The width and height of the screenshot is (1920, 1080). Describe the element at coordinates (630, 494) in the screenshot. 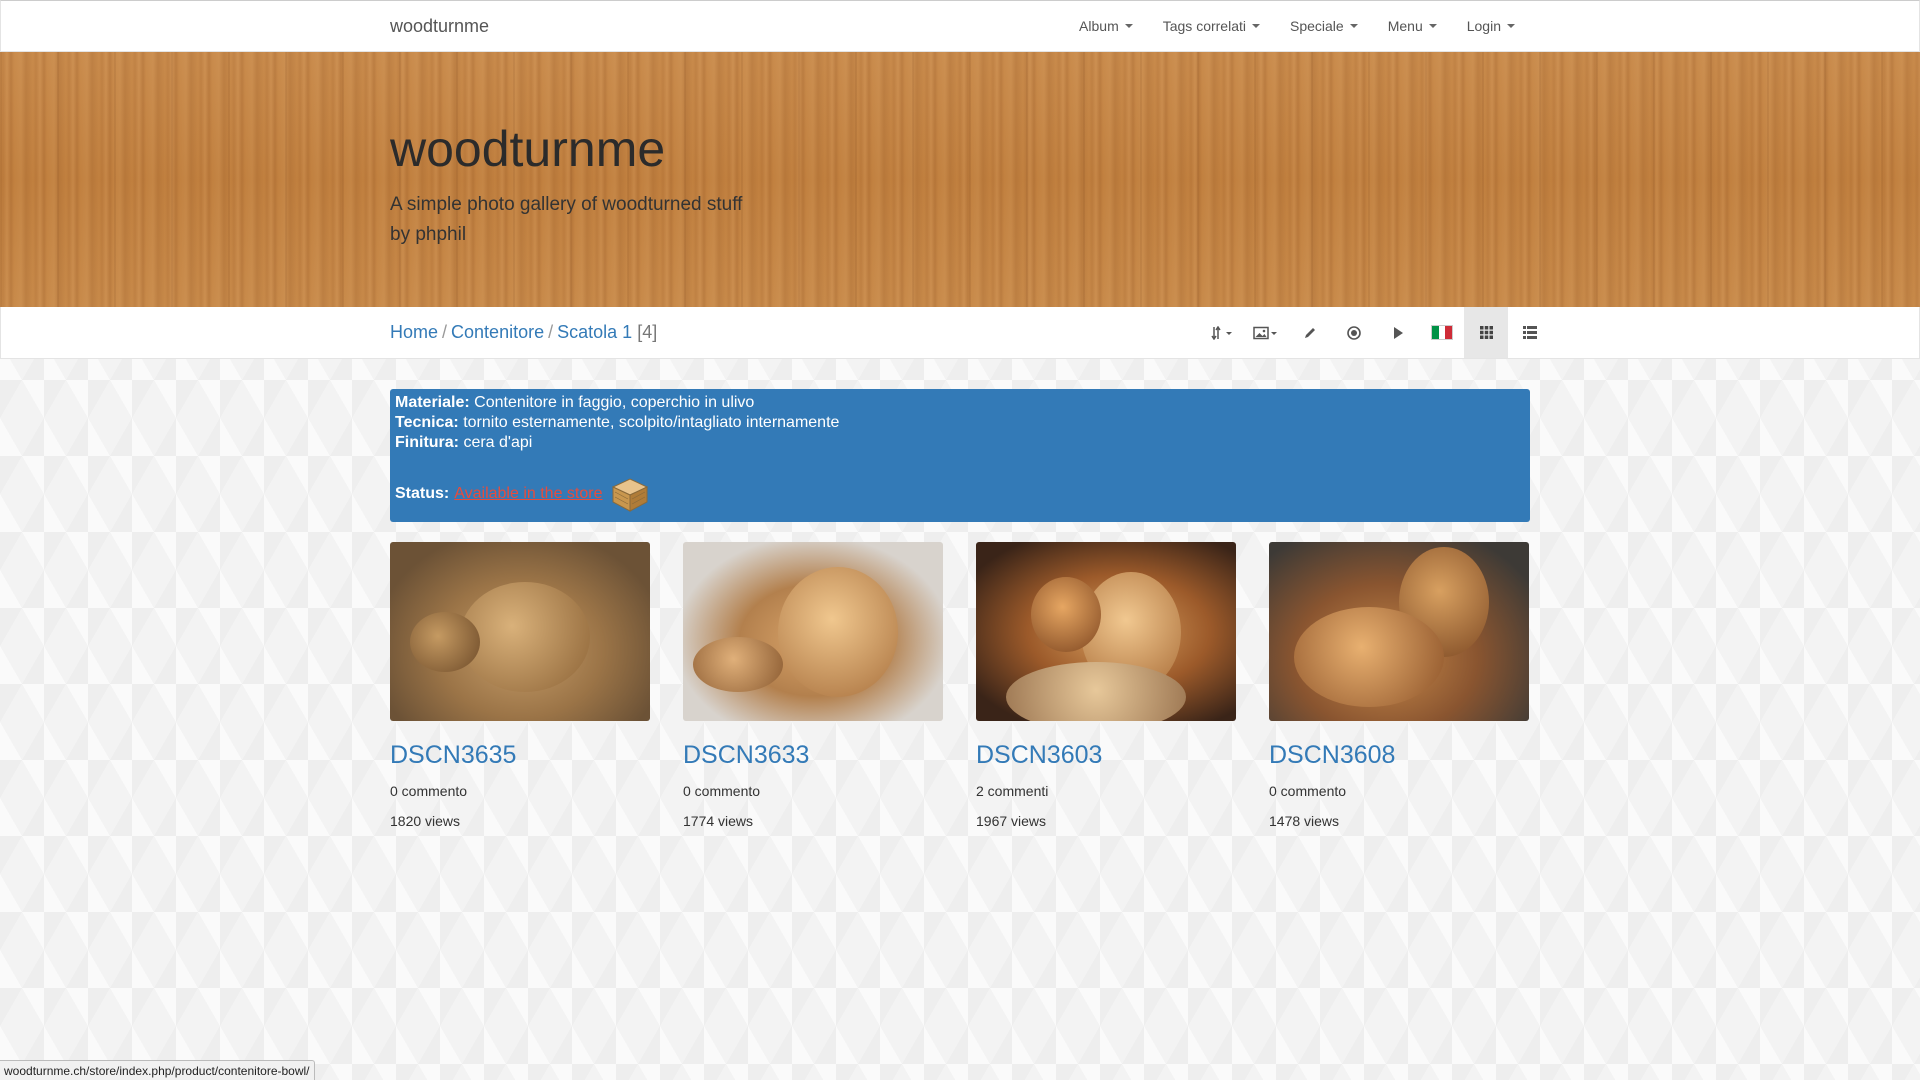

I see `wooden-box-icon` at that location.